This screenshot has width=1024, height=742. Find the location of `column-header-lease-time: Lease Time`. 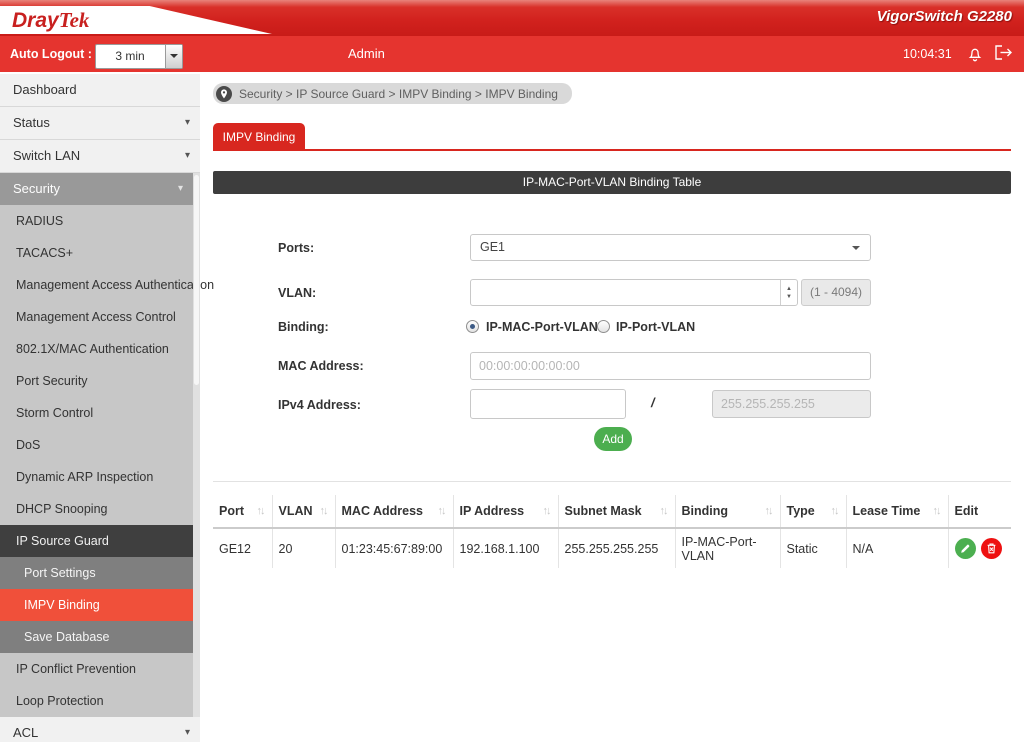

column-header-lease-time: Lease Time is located at coordinates (896, 512).